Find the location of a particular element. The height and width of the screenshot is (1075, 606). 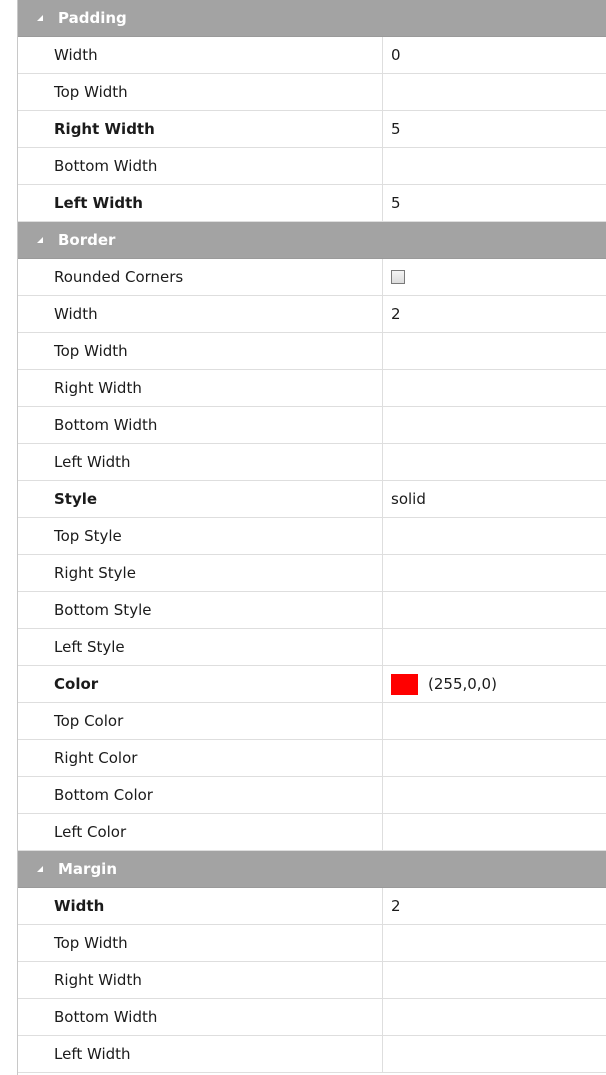

property-row-left-color: Left Color is located at coordinates (312, 832).